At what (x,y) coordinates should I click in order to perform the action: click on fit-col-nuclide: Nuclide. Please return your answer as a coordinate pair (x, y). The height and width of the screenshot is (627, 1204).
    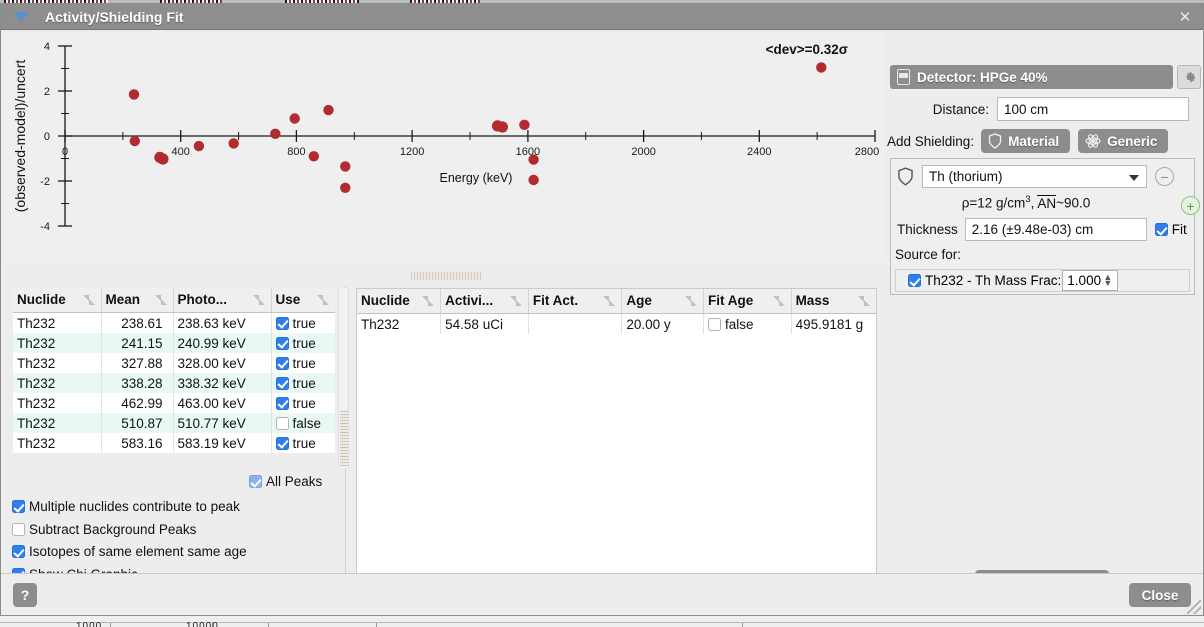
    Looking at the image, I should click on (399, 301).